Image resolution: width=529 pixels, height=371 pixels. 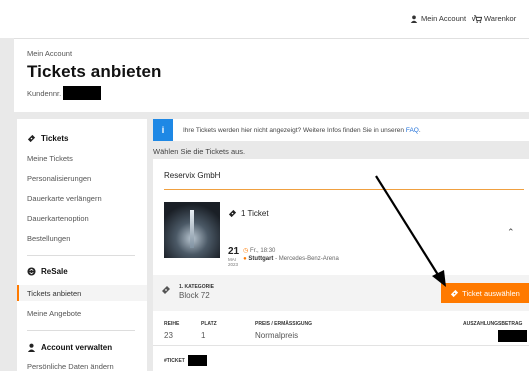 I want to click on ticket-number: #TICKET, so click(x=185, y=360).